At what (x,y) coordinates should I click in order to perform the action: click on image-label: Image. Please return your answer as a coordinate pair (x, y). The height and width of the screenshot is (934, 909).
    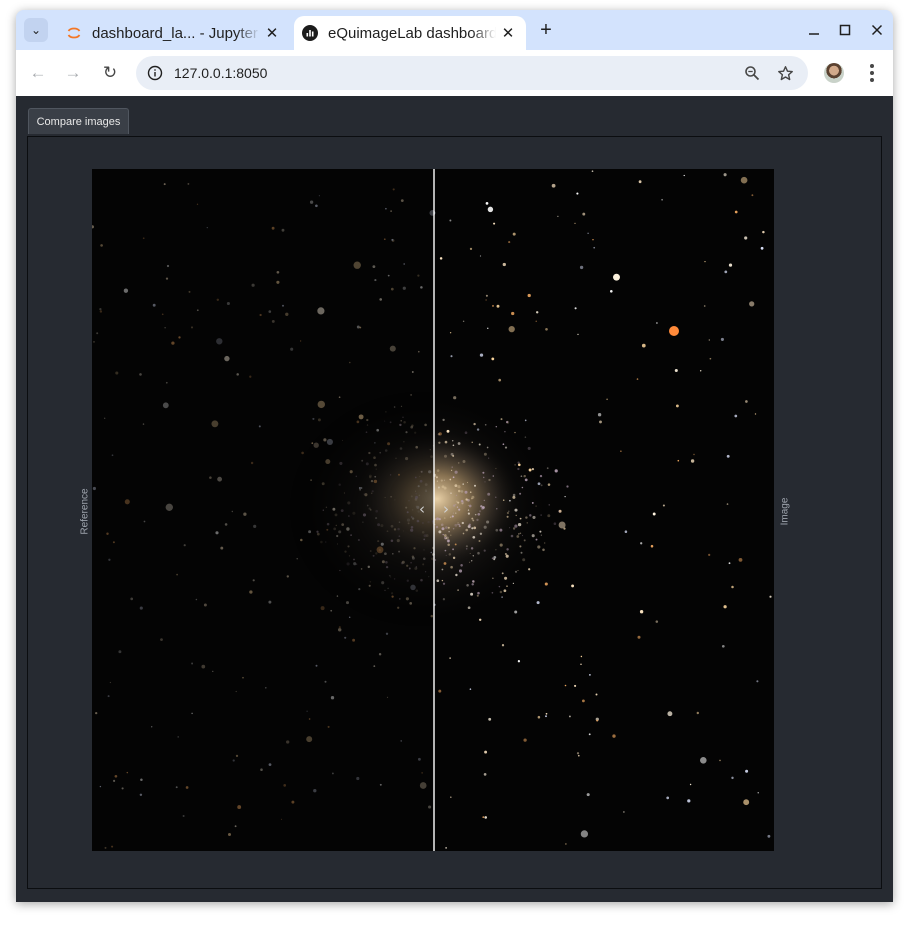
    Looking at the image, I should click on (785, 511).